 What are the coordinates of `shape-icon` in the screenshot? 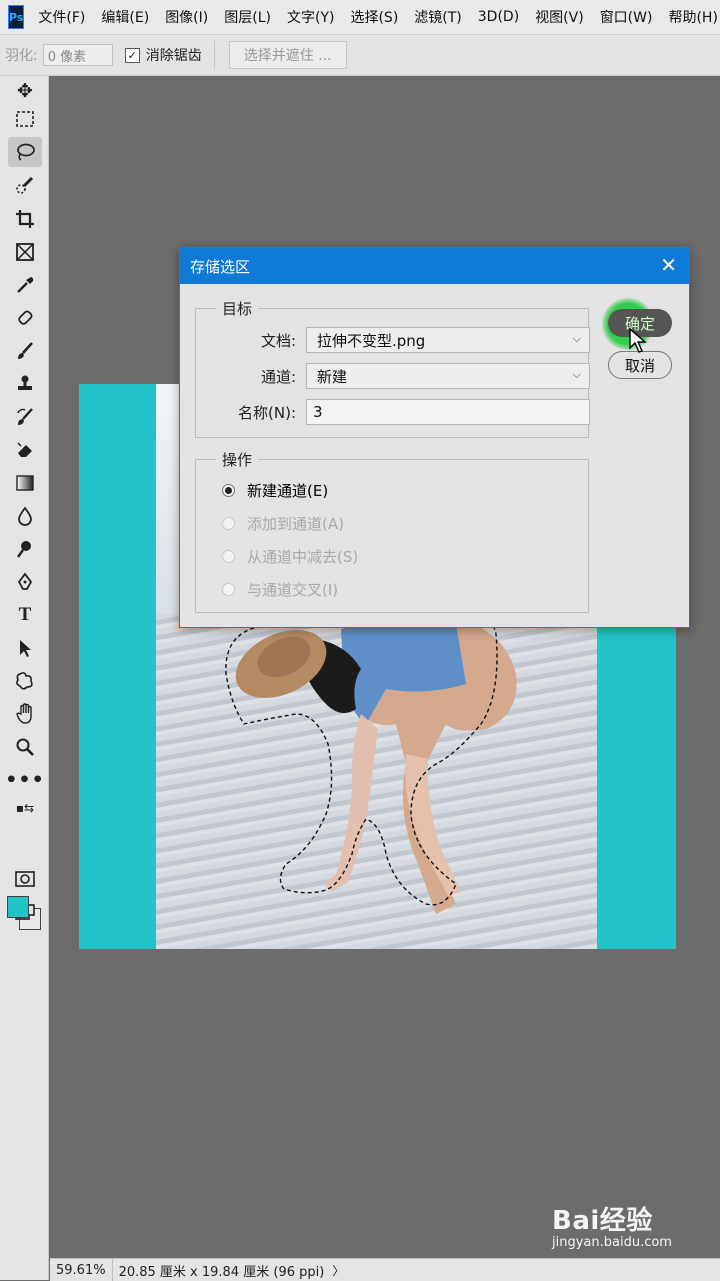 It's located at (25, 681).